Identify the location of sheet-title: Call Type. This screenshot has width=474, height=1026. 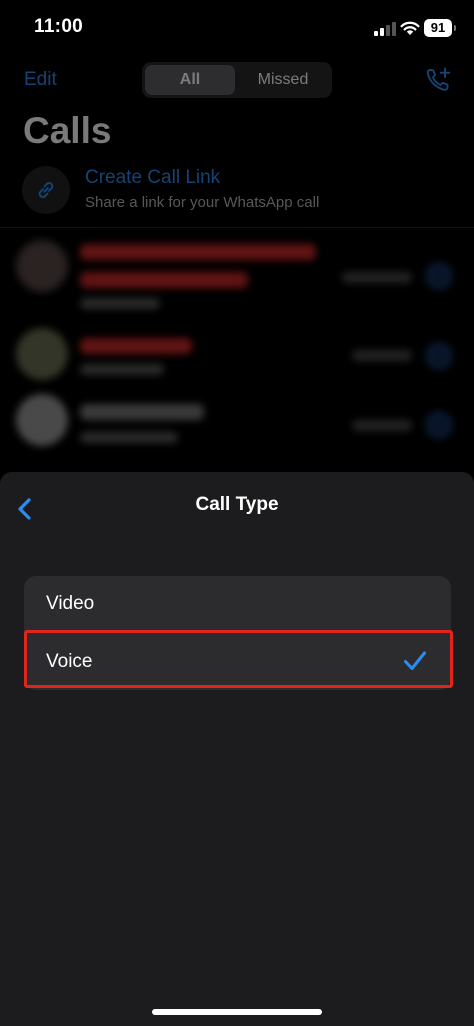
(237, 504).